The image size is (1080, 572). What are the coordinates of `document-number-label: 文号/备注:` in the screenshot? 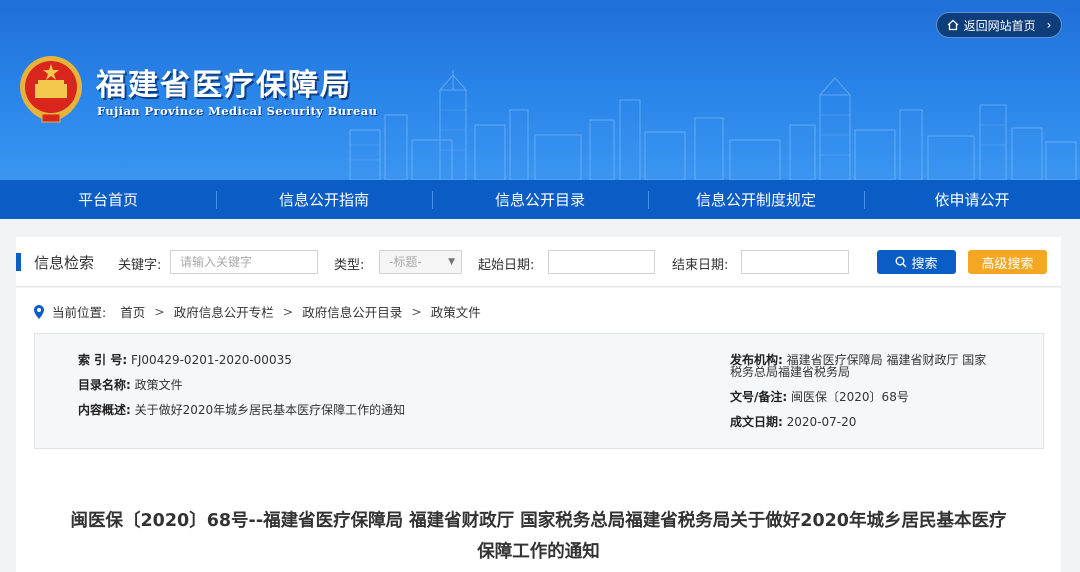 It's located at (759, 397).